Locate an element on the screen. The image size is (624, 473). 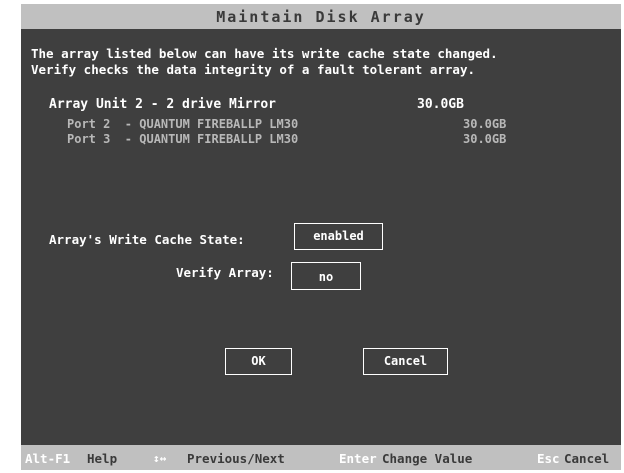
arrows-icon: ↕↔ is located at coordinates (160, 458).